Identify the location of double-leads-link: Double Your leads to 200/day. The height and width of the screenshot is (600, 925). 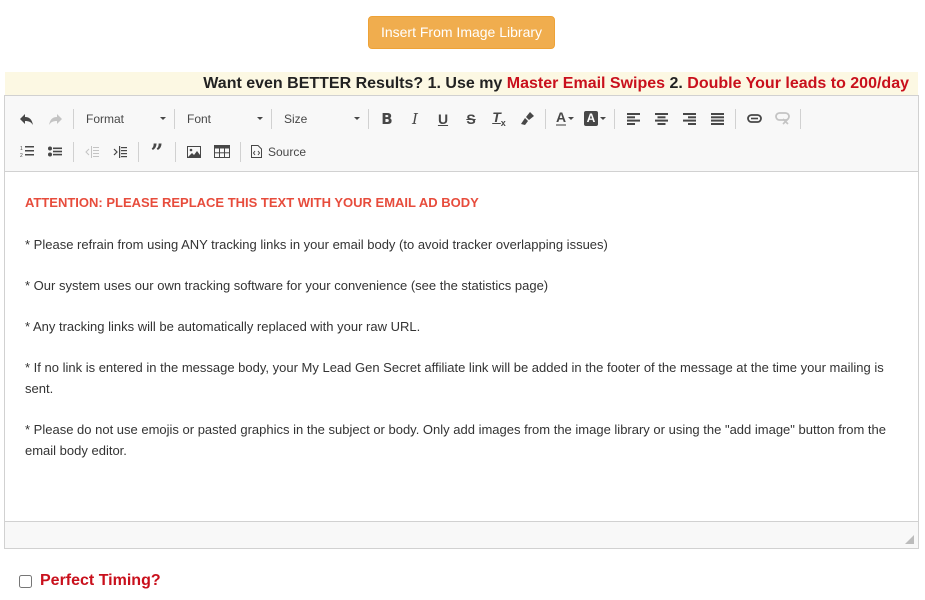
(798, 83).